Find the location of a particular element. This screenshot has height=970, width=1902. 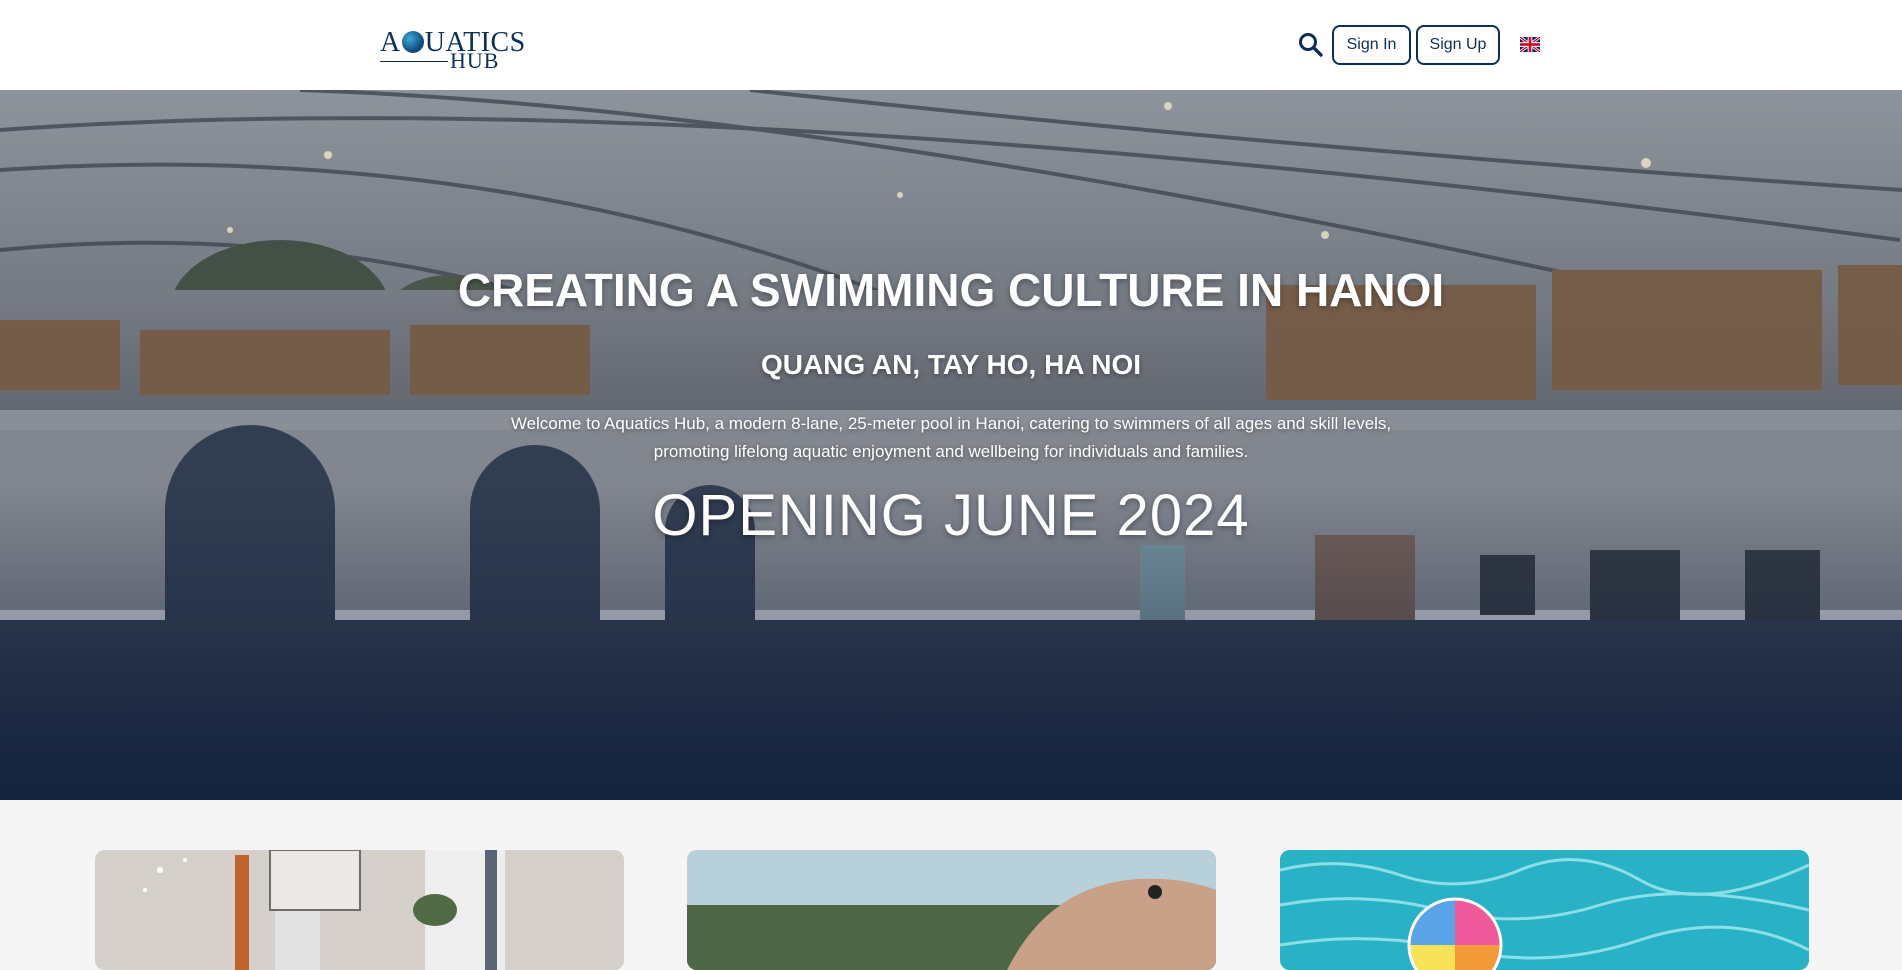

card-open-water is located at coordinates (951, 910).